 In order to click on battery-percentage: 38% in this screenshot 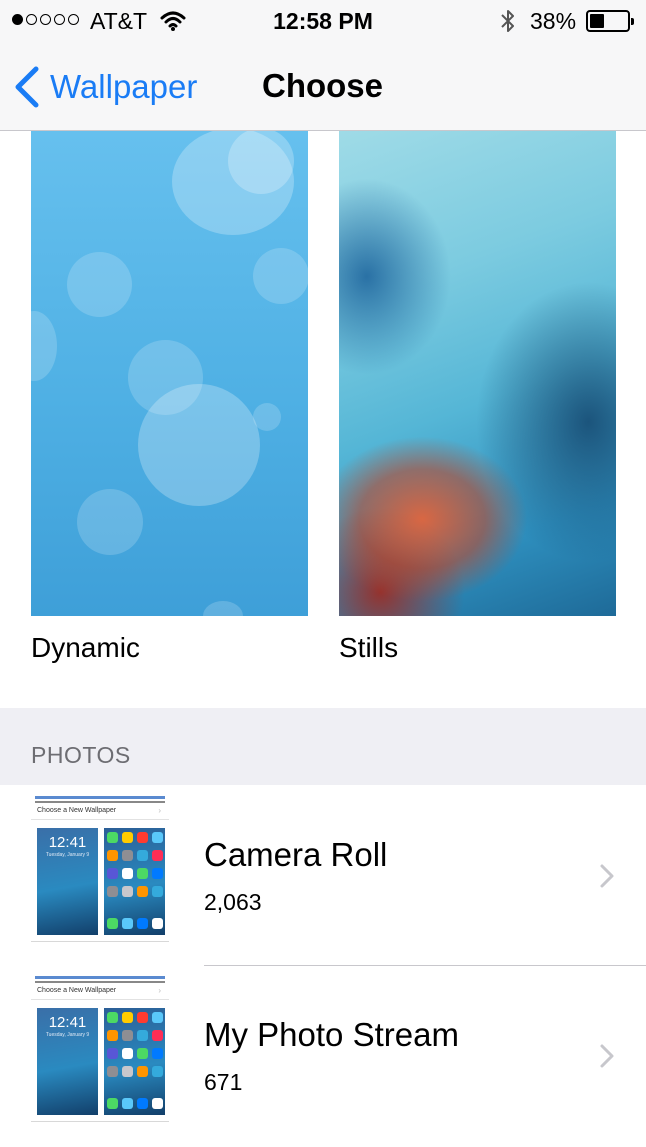, I will do `click(553, 21)`.